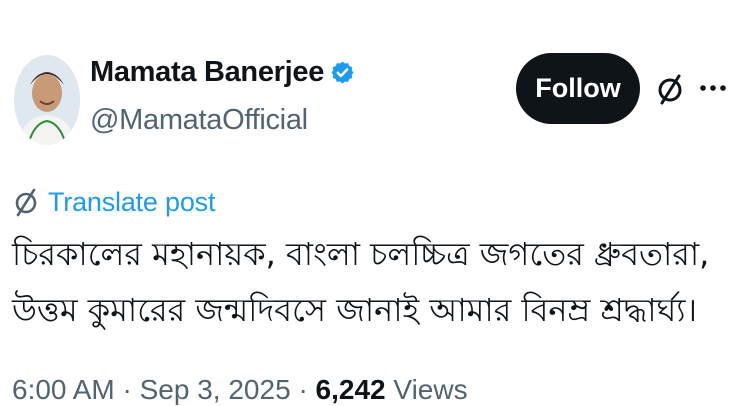 Image resolution: width=730 pixels, height=406 pixels. I want to click on translate-post-link: Translate post, so click(113, 202).